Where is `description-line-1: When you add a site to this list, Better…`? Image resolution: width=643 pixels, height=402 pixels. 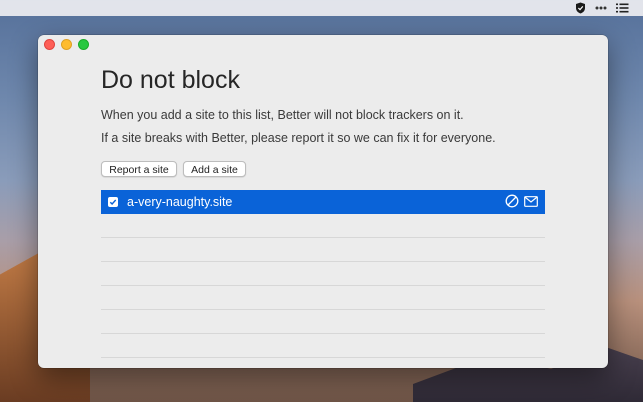
description-line-1: When you add a site to this list, Better… is located at coordinates (282, 115).